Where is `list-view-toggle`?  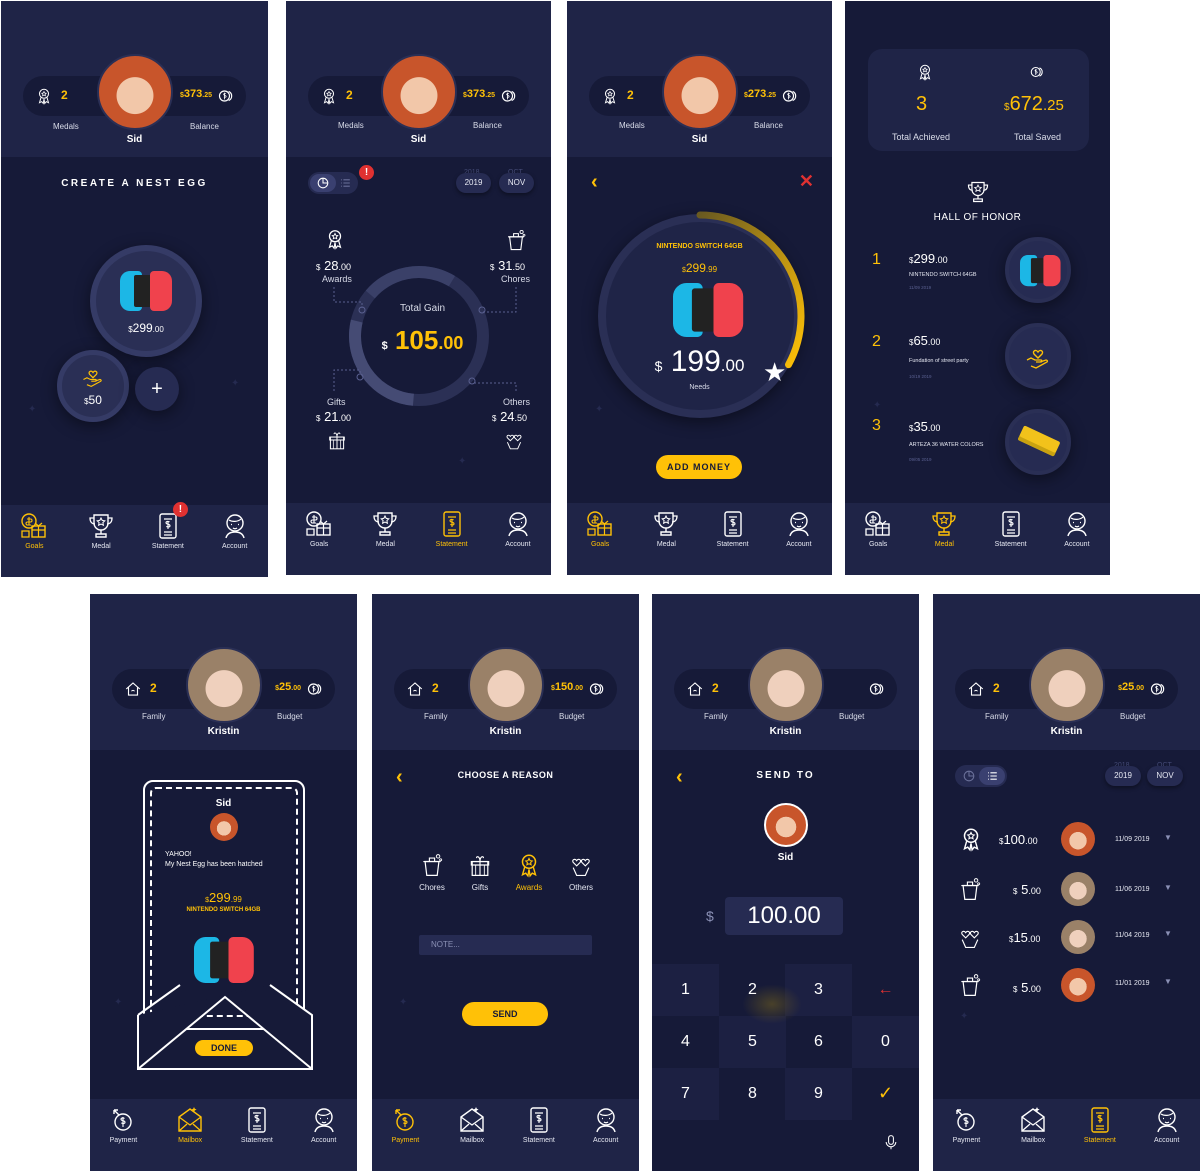 list-view-toggle is located at coordinates (992, 776).